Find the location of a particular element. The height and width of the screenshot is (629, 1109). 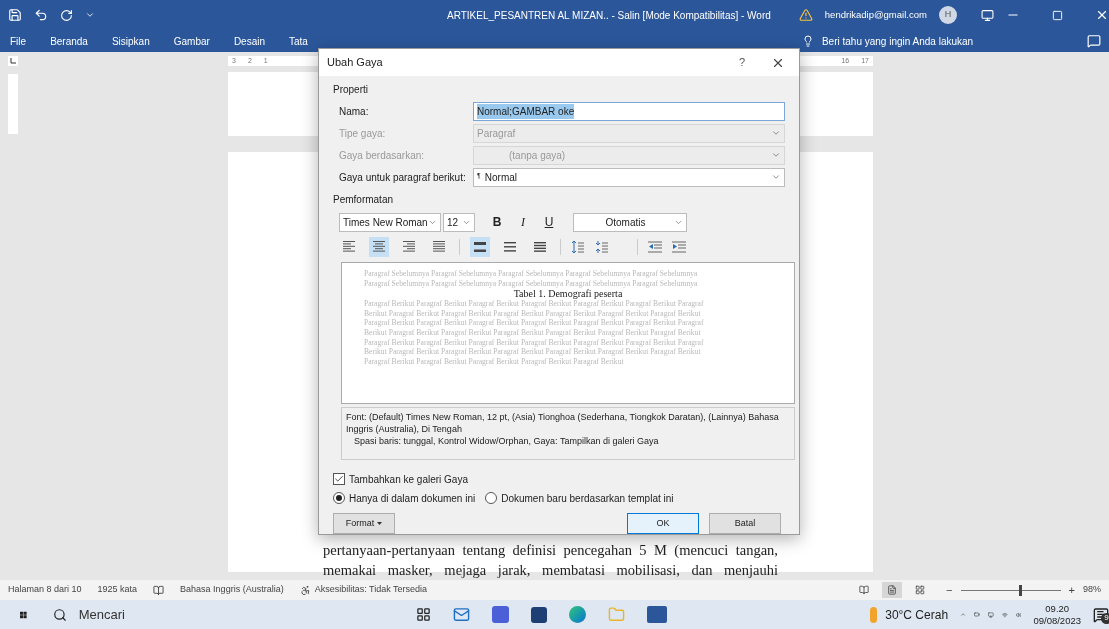

browser-icon is located at coordinates (577, 614).